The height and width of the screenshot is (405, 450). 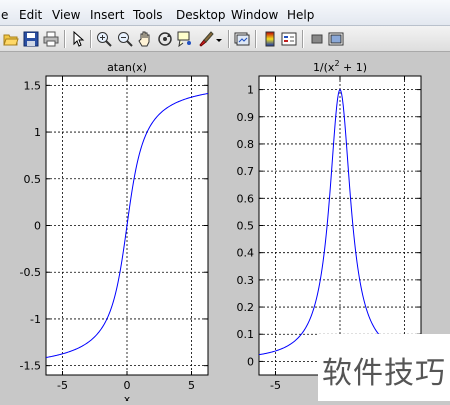 I want to click on y-tick-label: 0.6, so click(x=246, y=198).